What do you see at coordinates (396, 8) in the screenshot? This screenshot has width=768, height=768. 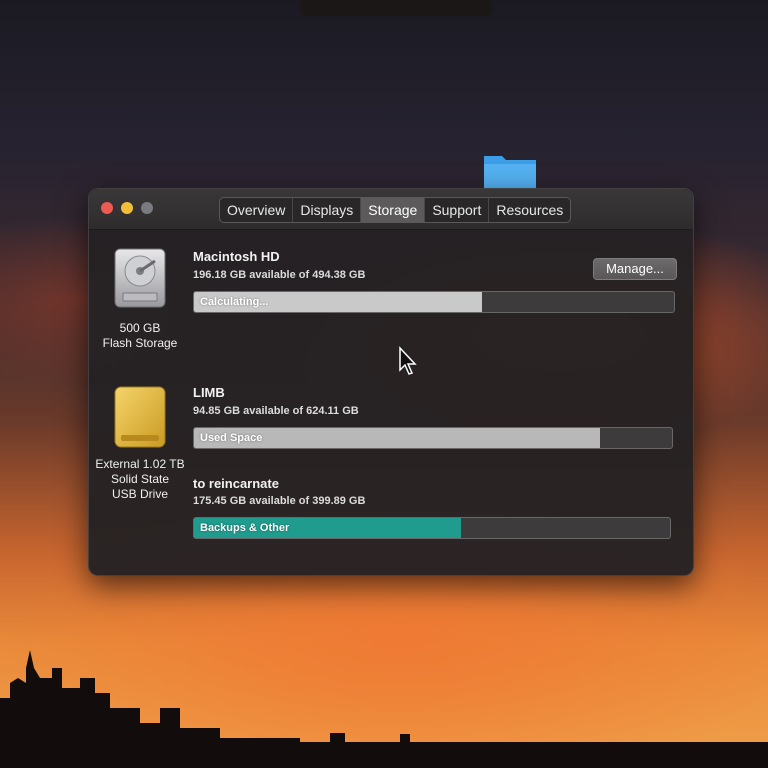 I see `top-menu-strip` at bounding box center [396, 8].